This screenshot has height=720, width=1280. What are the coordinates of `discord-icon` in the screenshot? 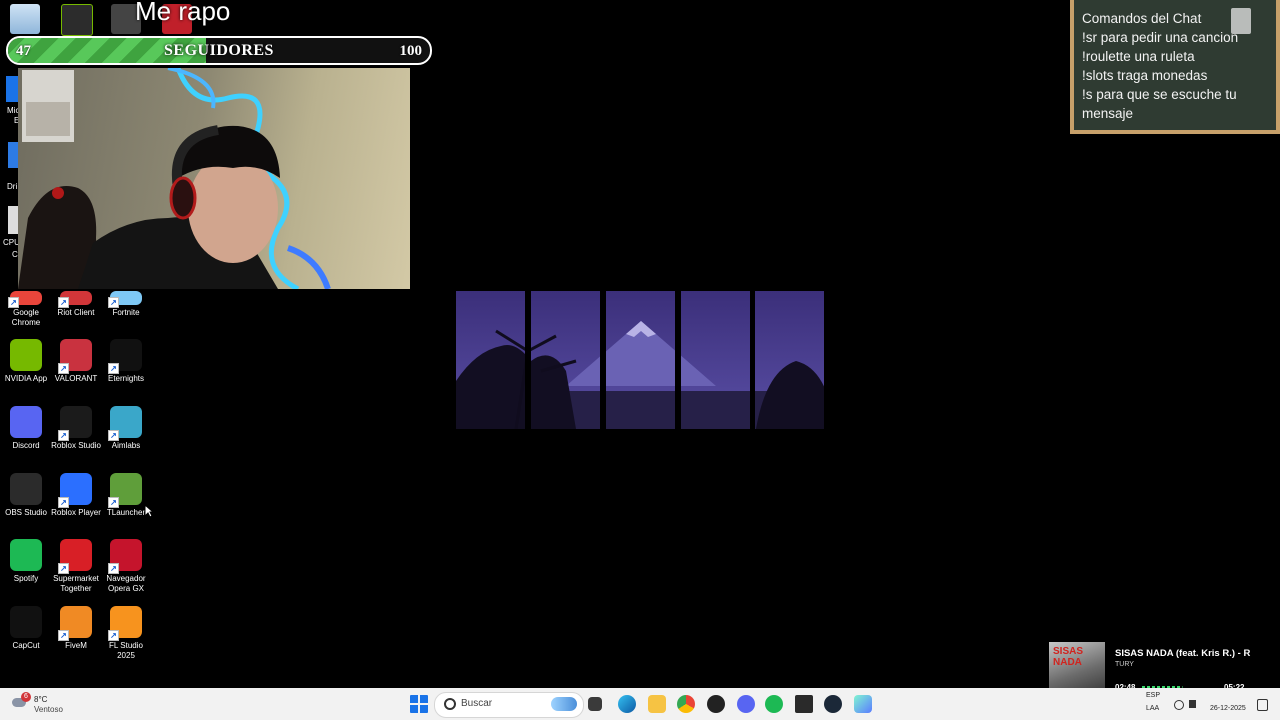 It's located at (26, 422).